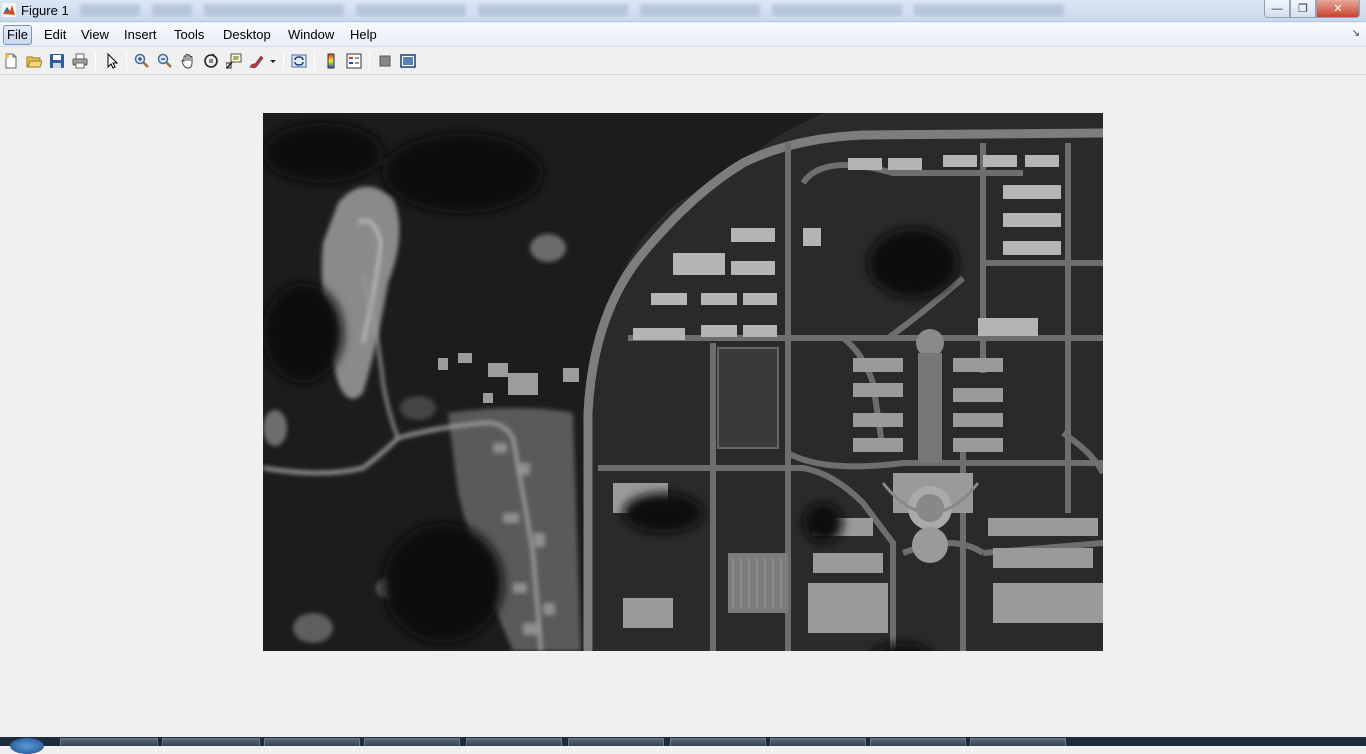 The height and width of the screenshot is (754, 1366). I want to click on rotate-3d-icon, so click(211, 61).